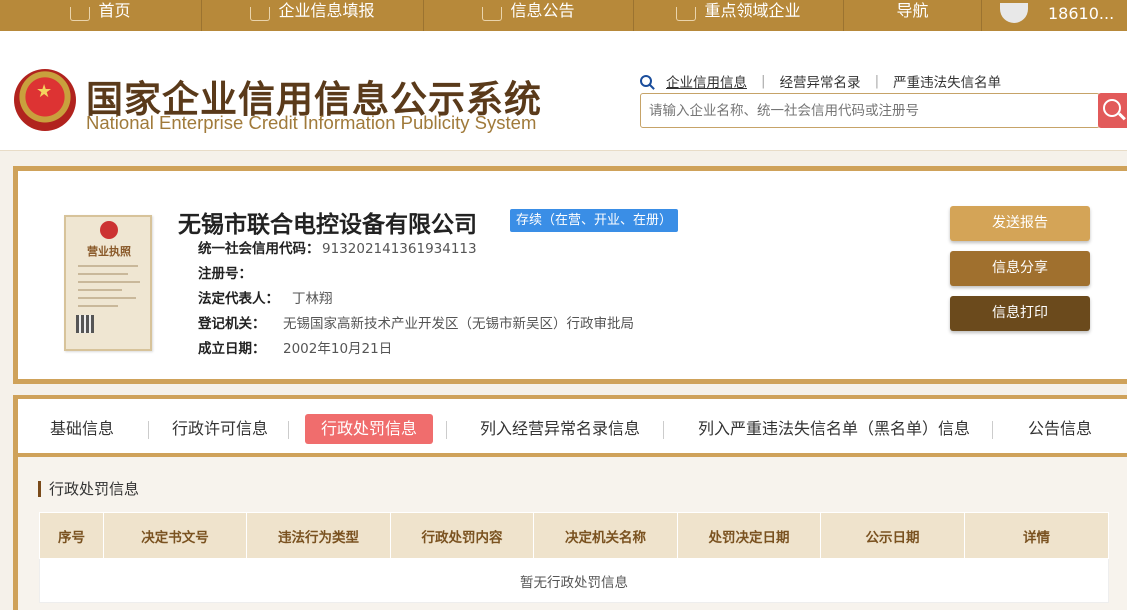 This screenshot has height=610, width=1127. What do you see at coordinates (225, 274) in the screenshot?
I see `info-label: 注册号：` at bounding box center [225, 274].